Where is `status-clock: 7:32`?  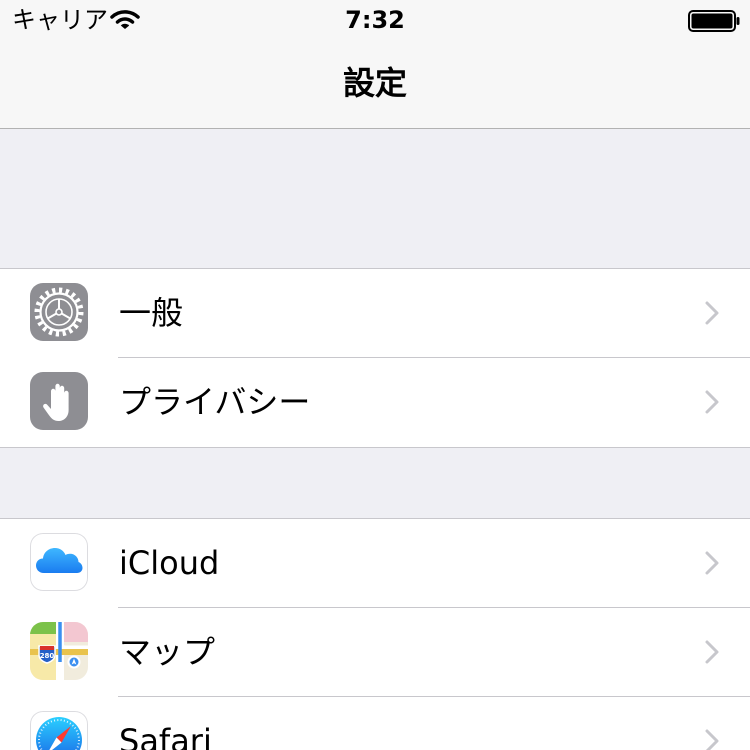 status-clock: 7:32 is located at coordinates (375, 20).